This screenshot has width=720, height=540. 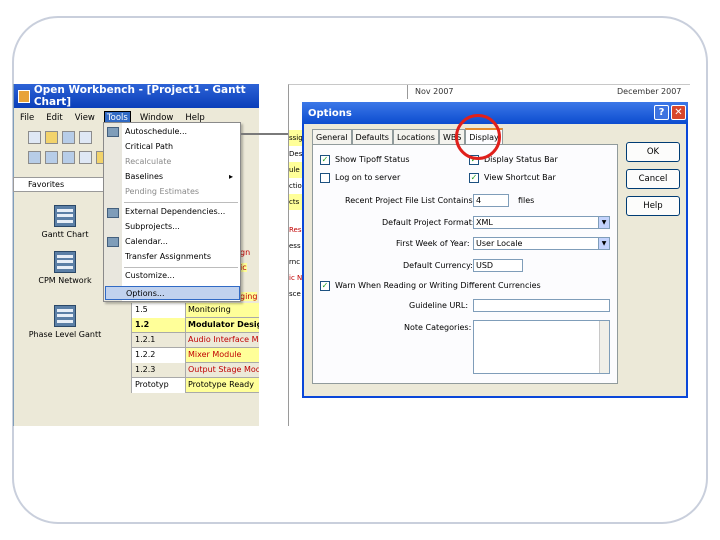 I want to click on task-name: Audio Interface Mod, so click(x=223, y=339).